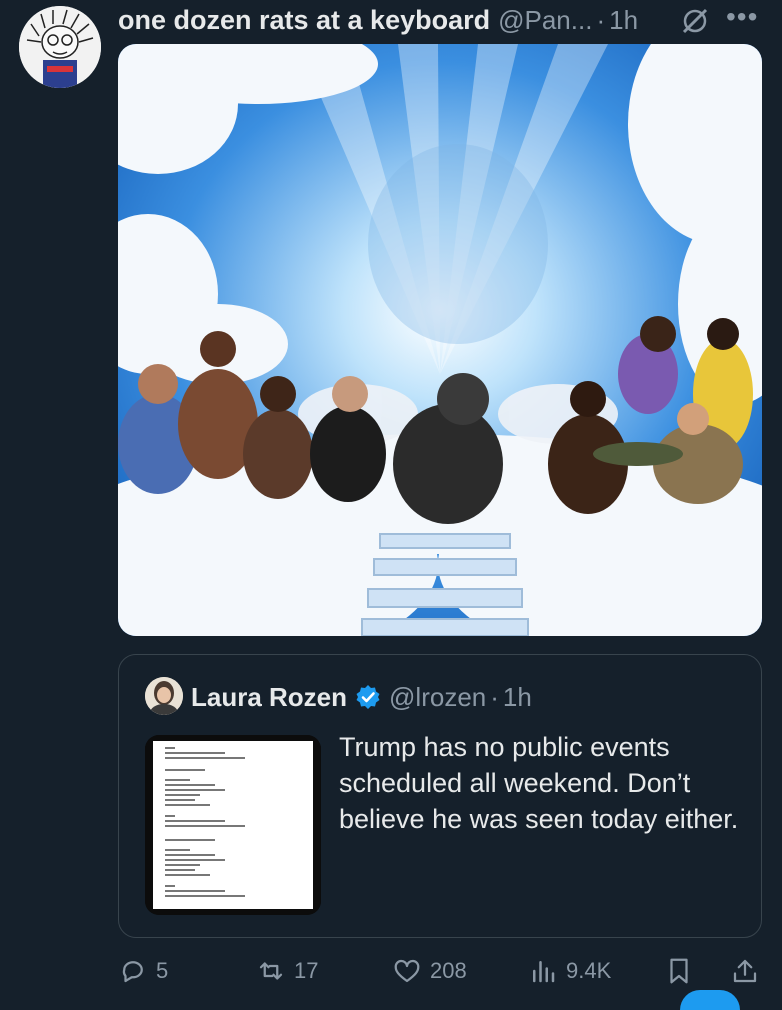 The height and width of the screenshot is (1010, 782). Describe the element at coordinates (306, 970) in the screenshot. I see `retweet-count: 17` at that location.